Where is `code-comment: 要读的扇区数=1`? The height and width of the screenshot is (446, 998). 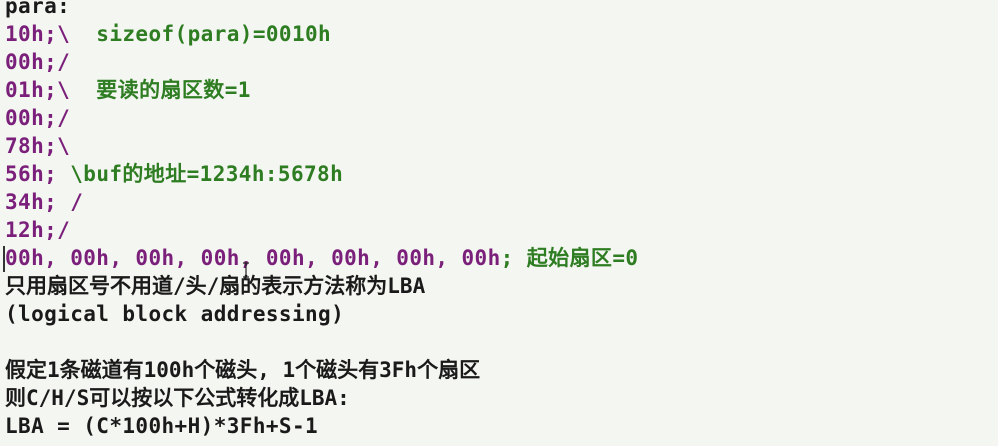 code-comment: 要读的扇区数=1 is located at coordinates (160, 90).